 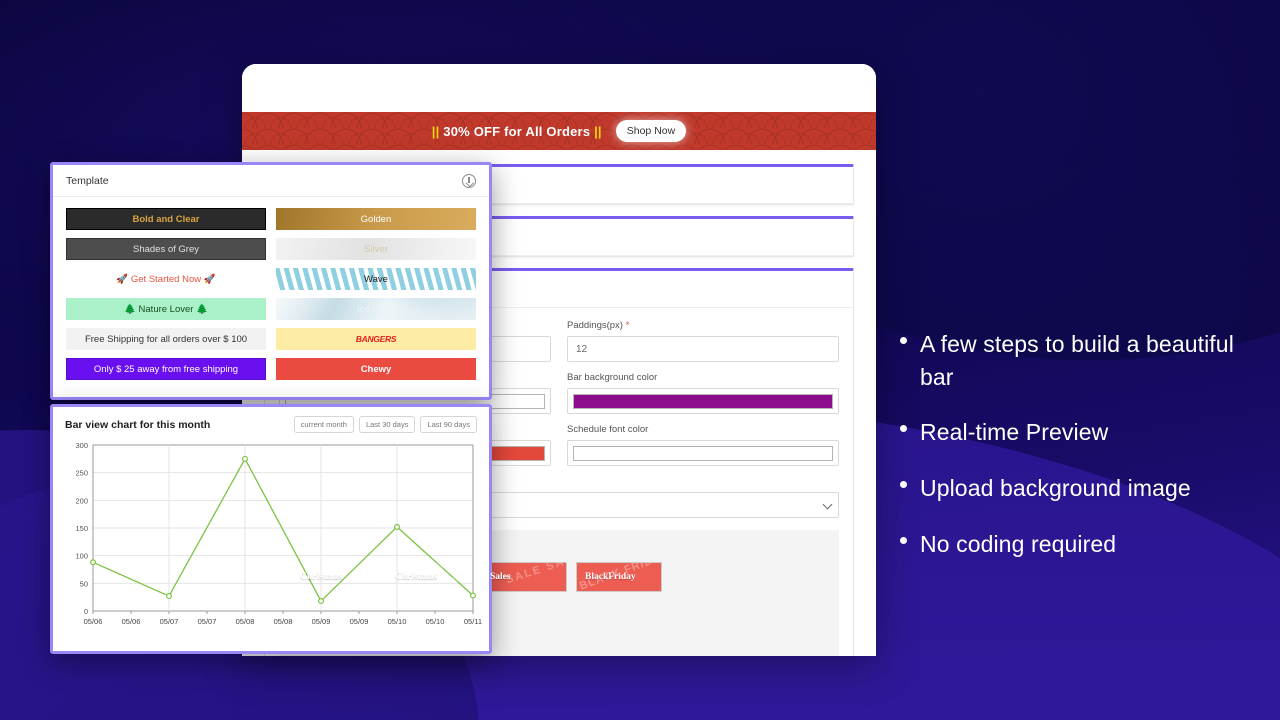 I want to click on bar-background-color-picker, so click(x=703, y=401).